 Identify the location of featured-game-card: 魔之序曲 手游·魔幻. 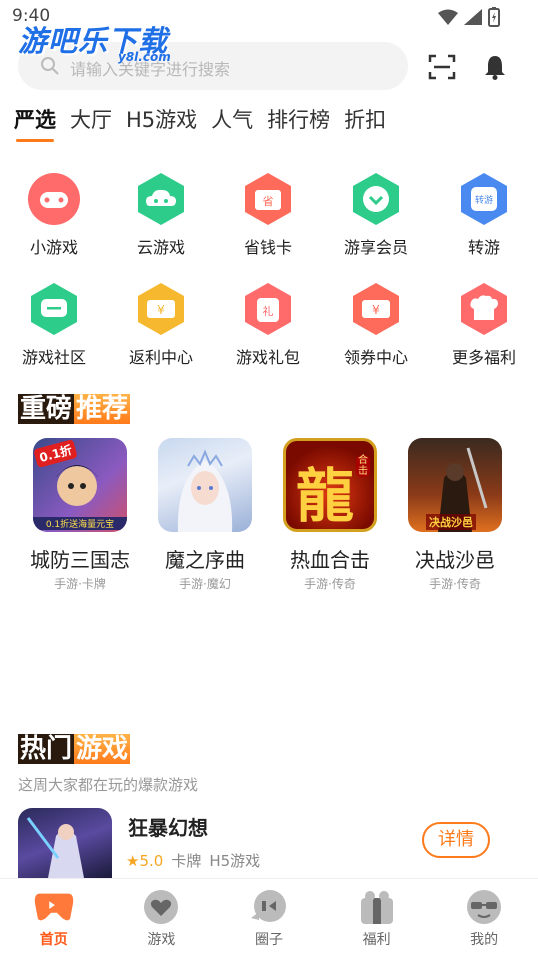
(205, 515).